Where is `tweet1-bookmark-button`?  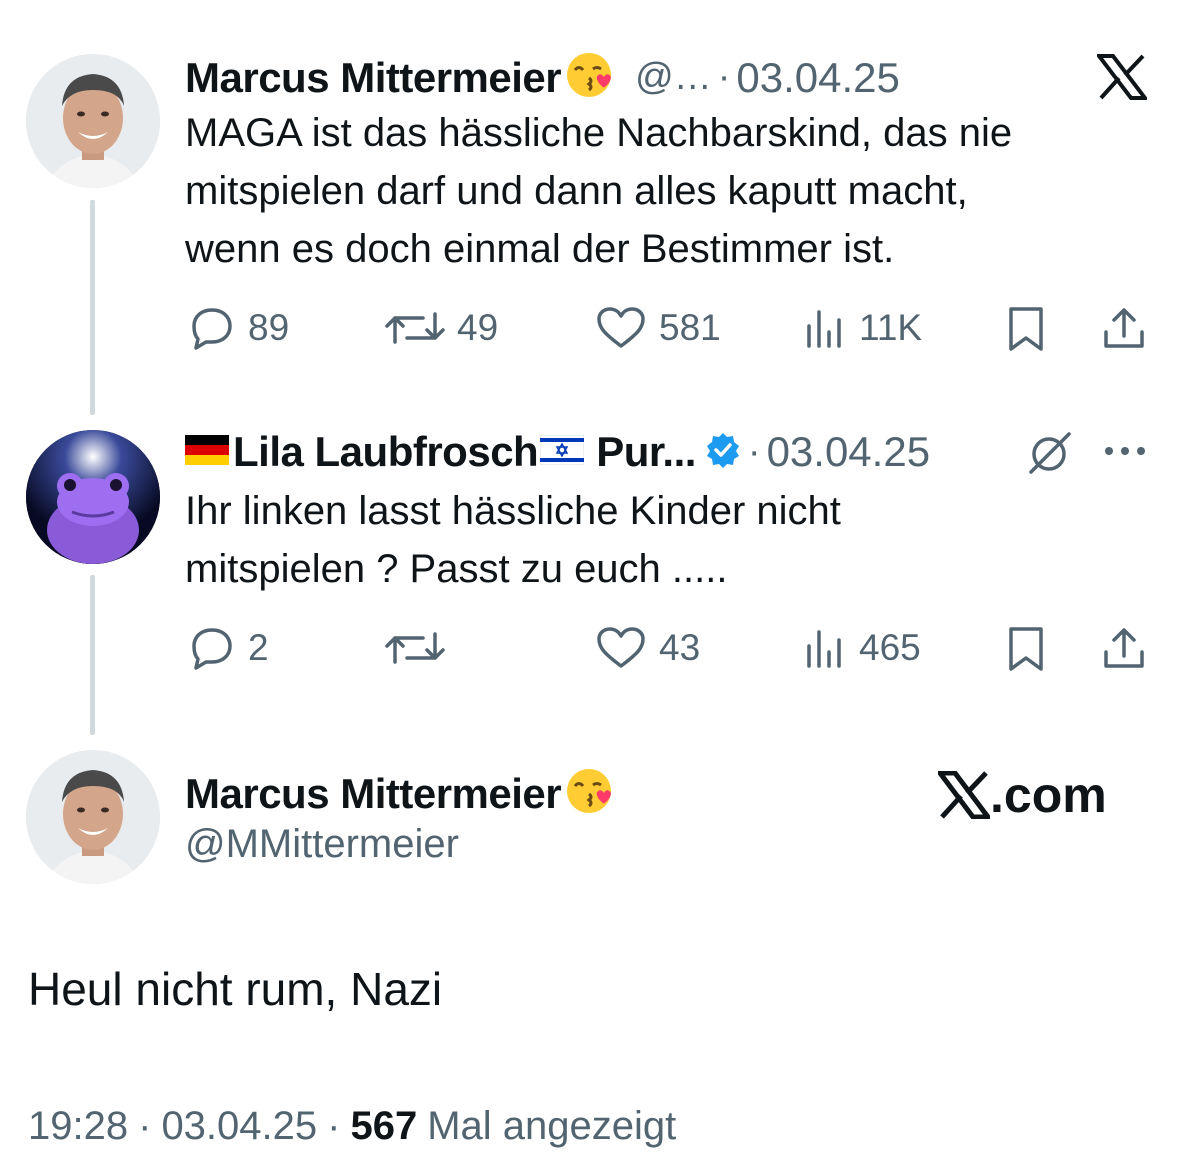 tweet1-bookmark-button is located at coordinates (1026, 331).